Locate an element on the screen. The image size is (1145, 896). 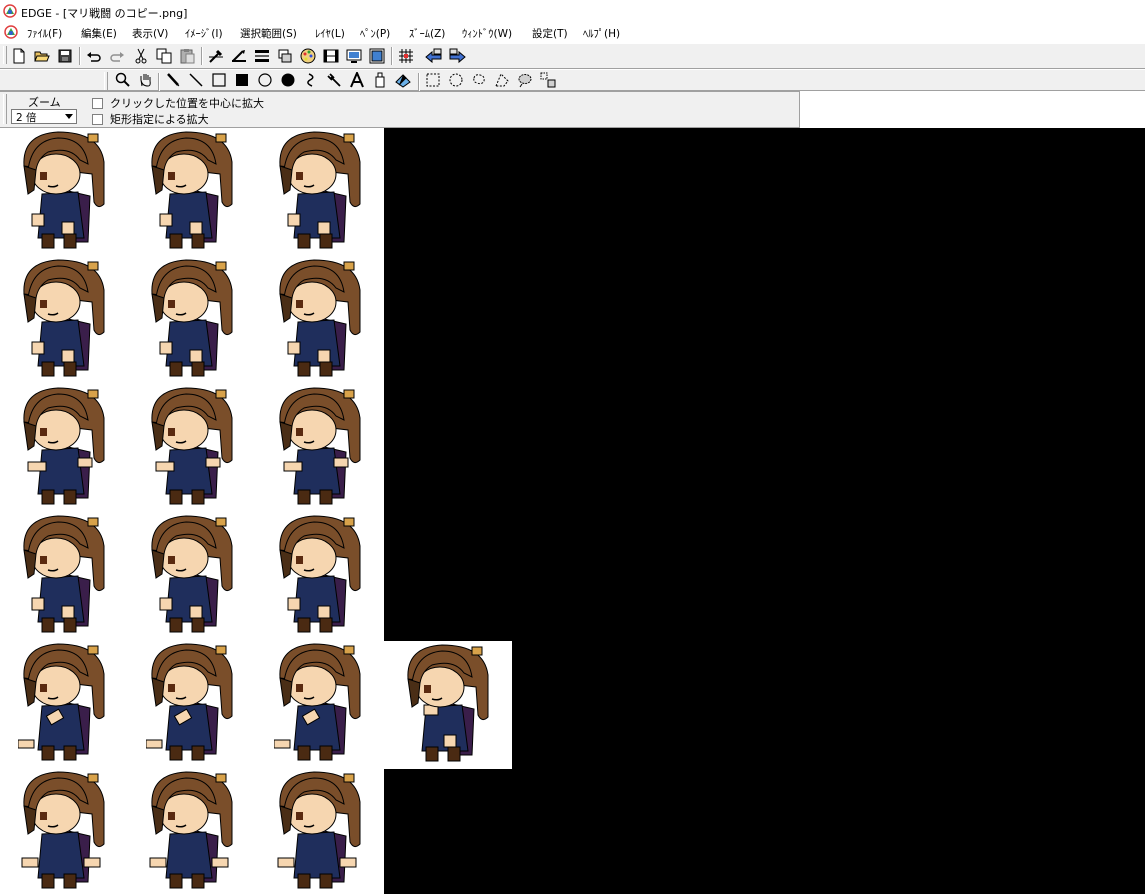
brush-icon is located at coordinates (239, 56).